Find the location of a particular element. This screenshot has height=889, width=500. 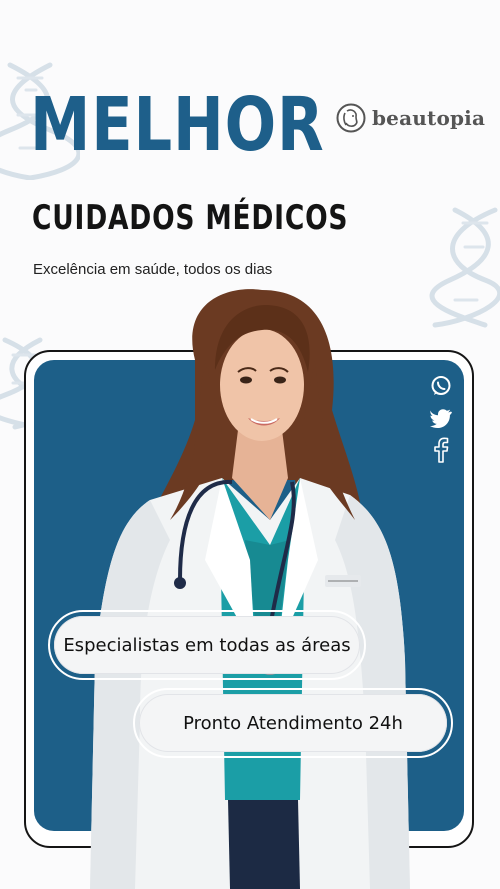

brand-logo: beautopia is located at coordinates (410, 118).